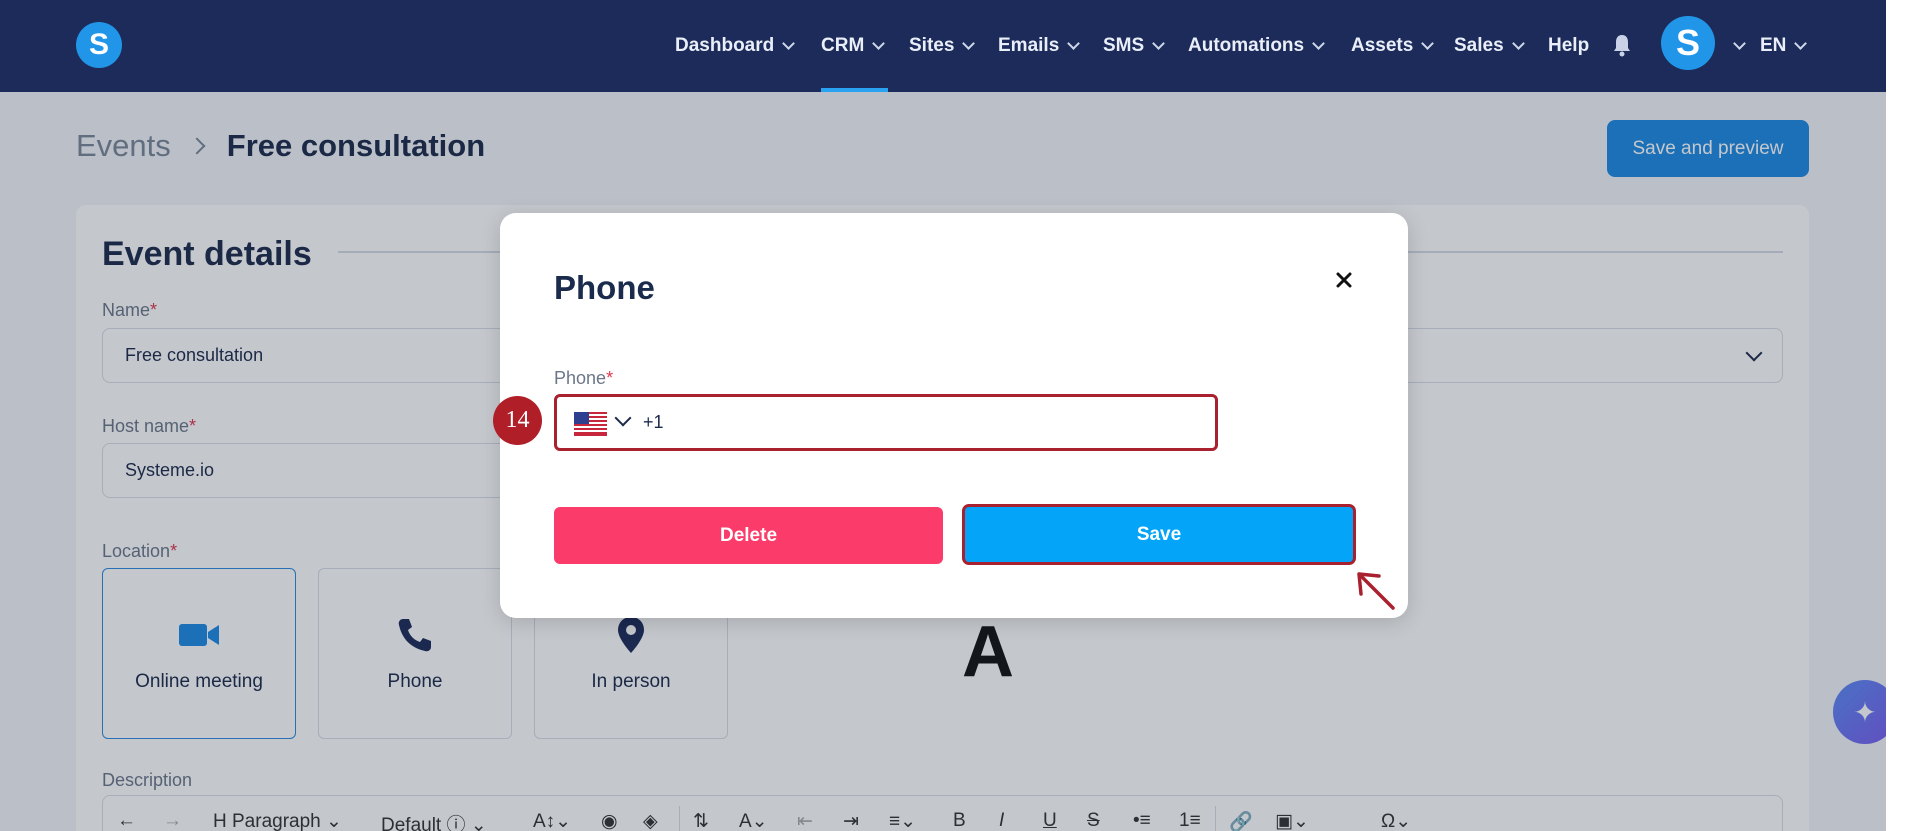 The image size is (1908, 831). I want to click on nav-item-label: Assets, so click(1382, 45).